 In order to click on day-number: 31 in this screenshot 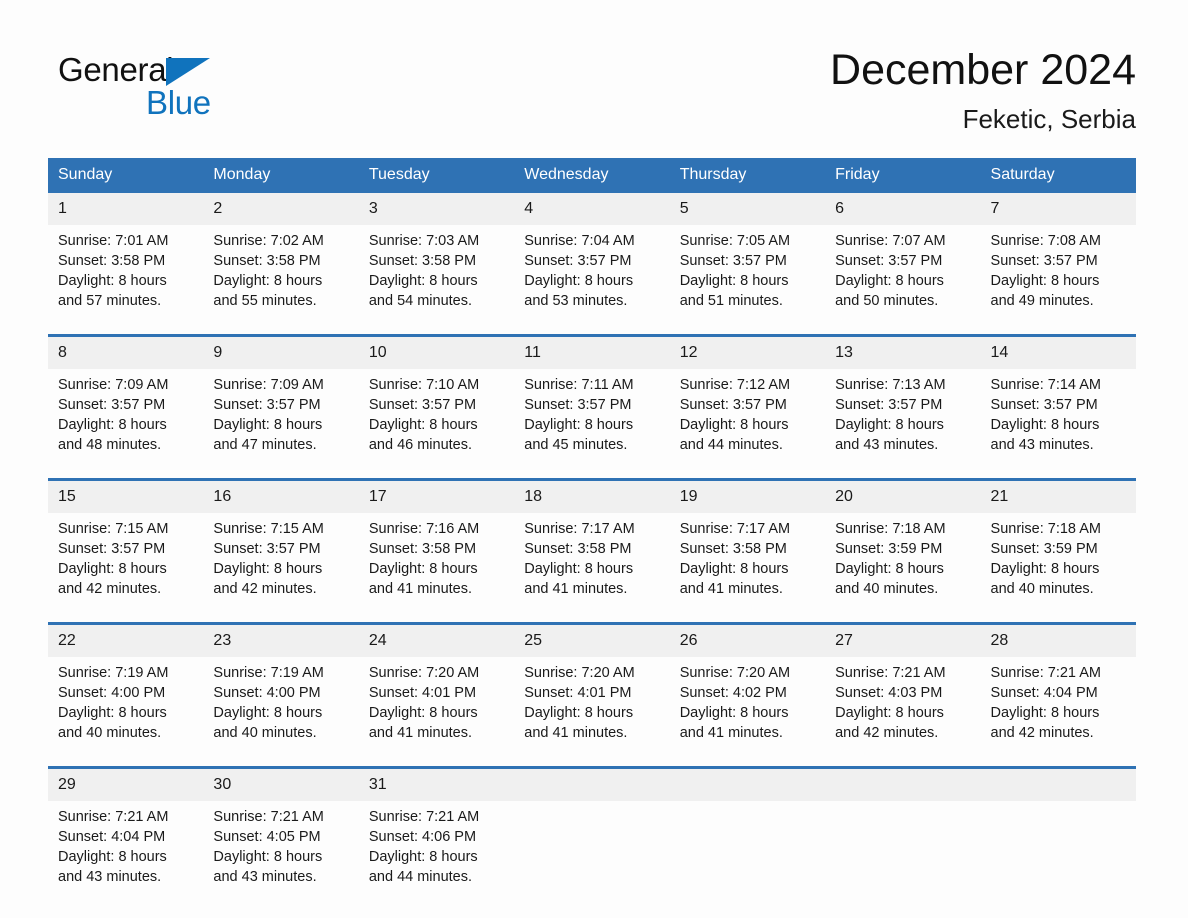, I will do `click(436, 785)`.